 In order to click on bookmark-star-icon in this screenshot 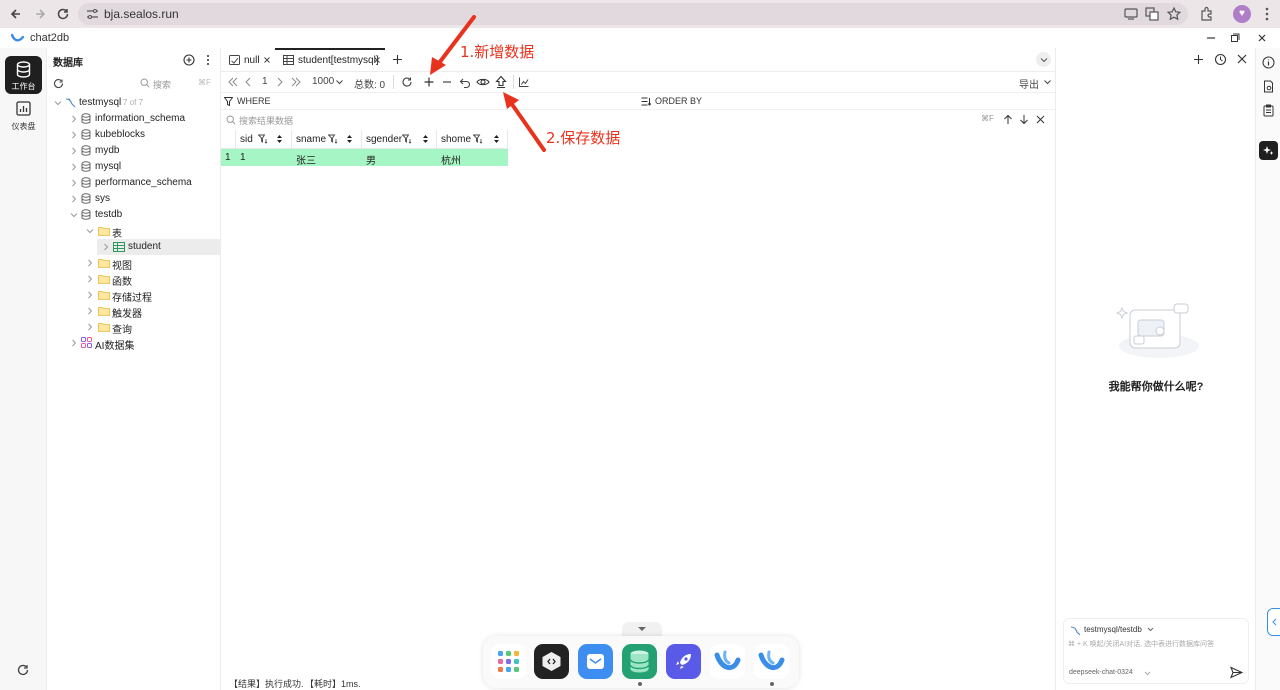, I will do `click(1174, 14)`.